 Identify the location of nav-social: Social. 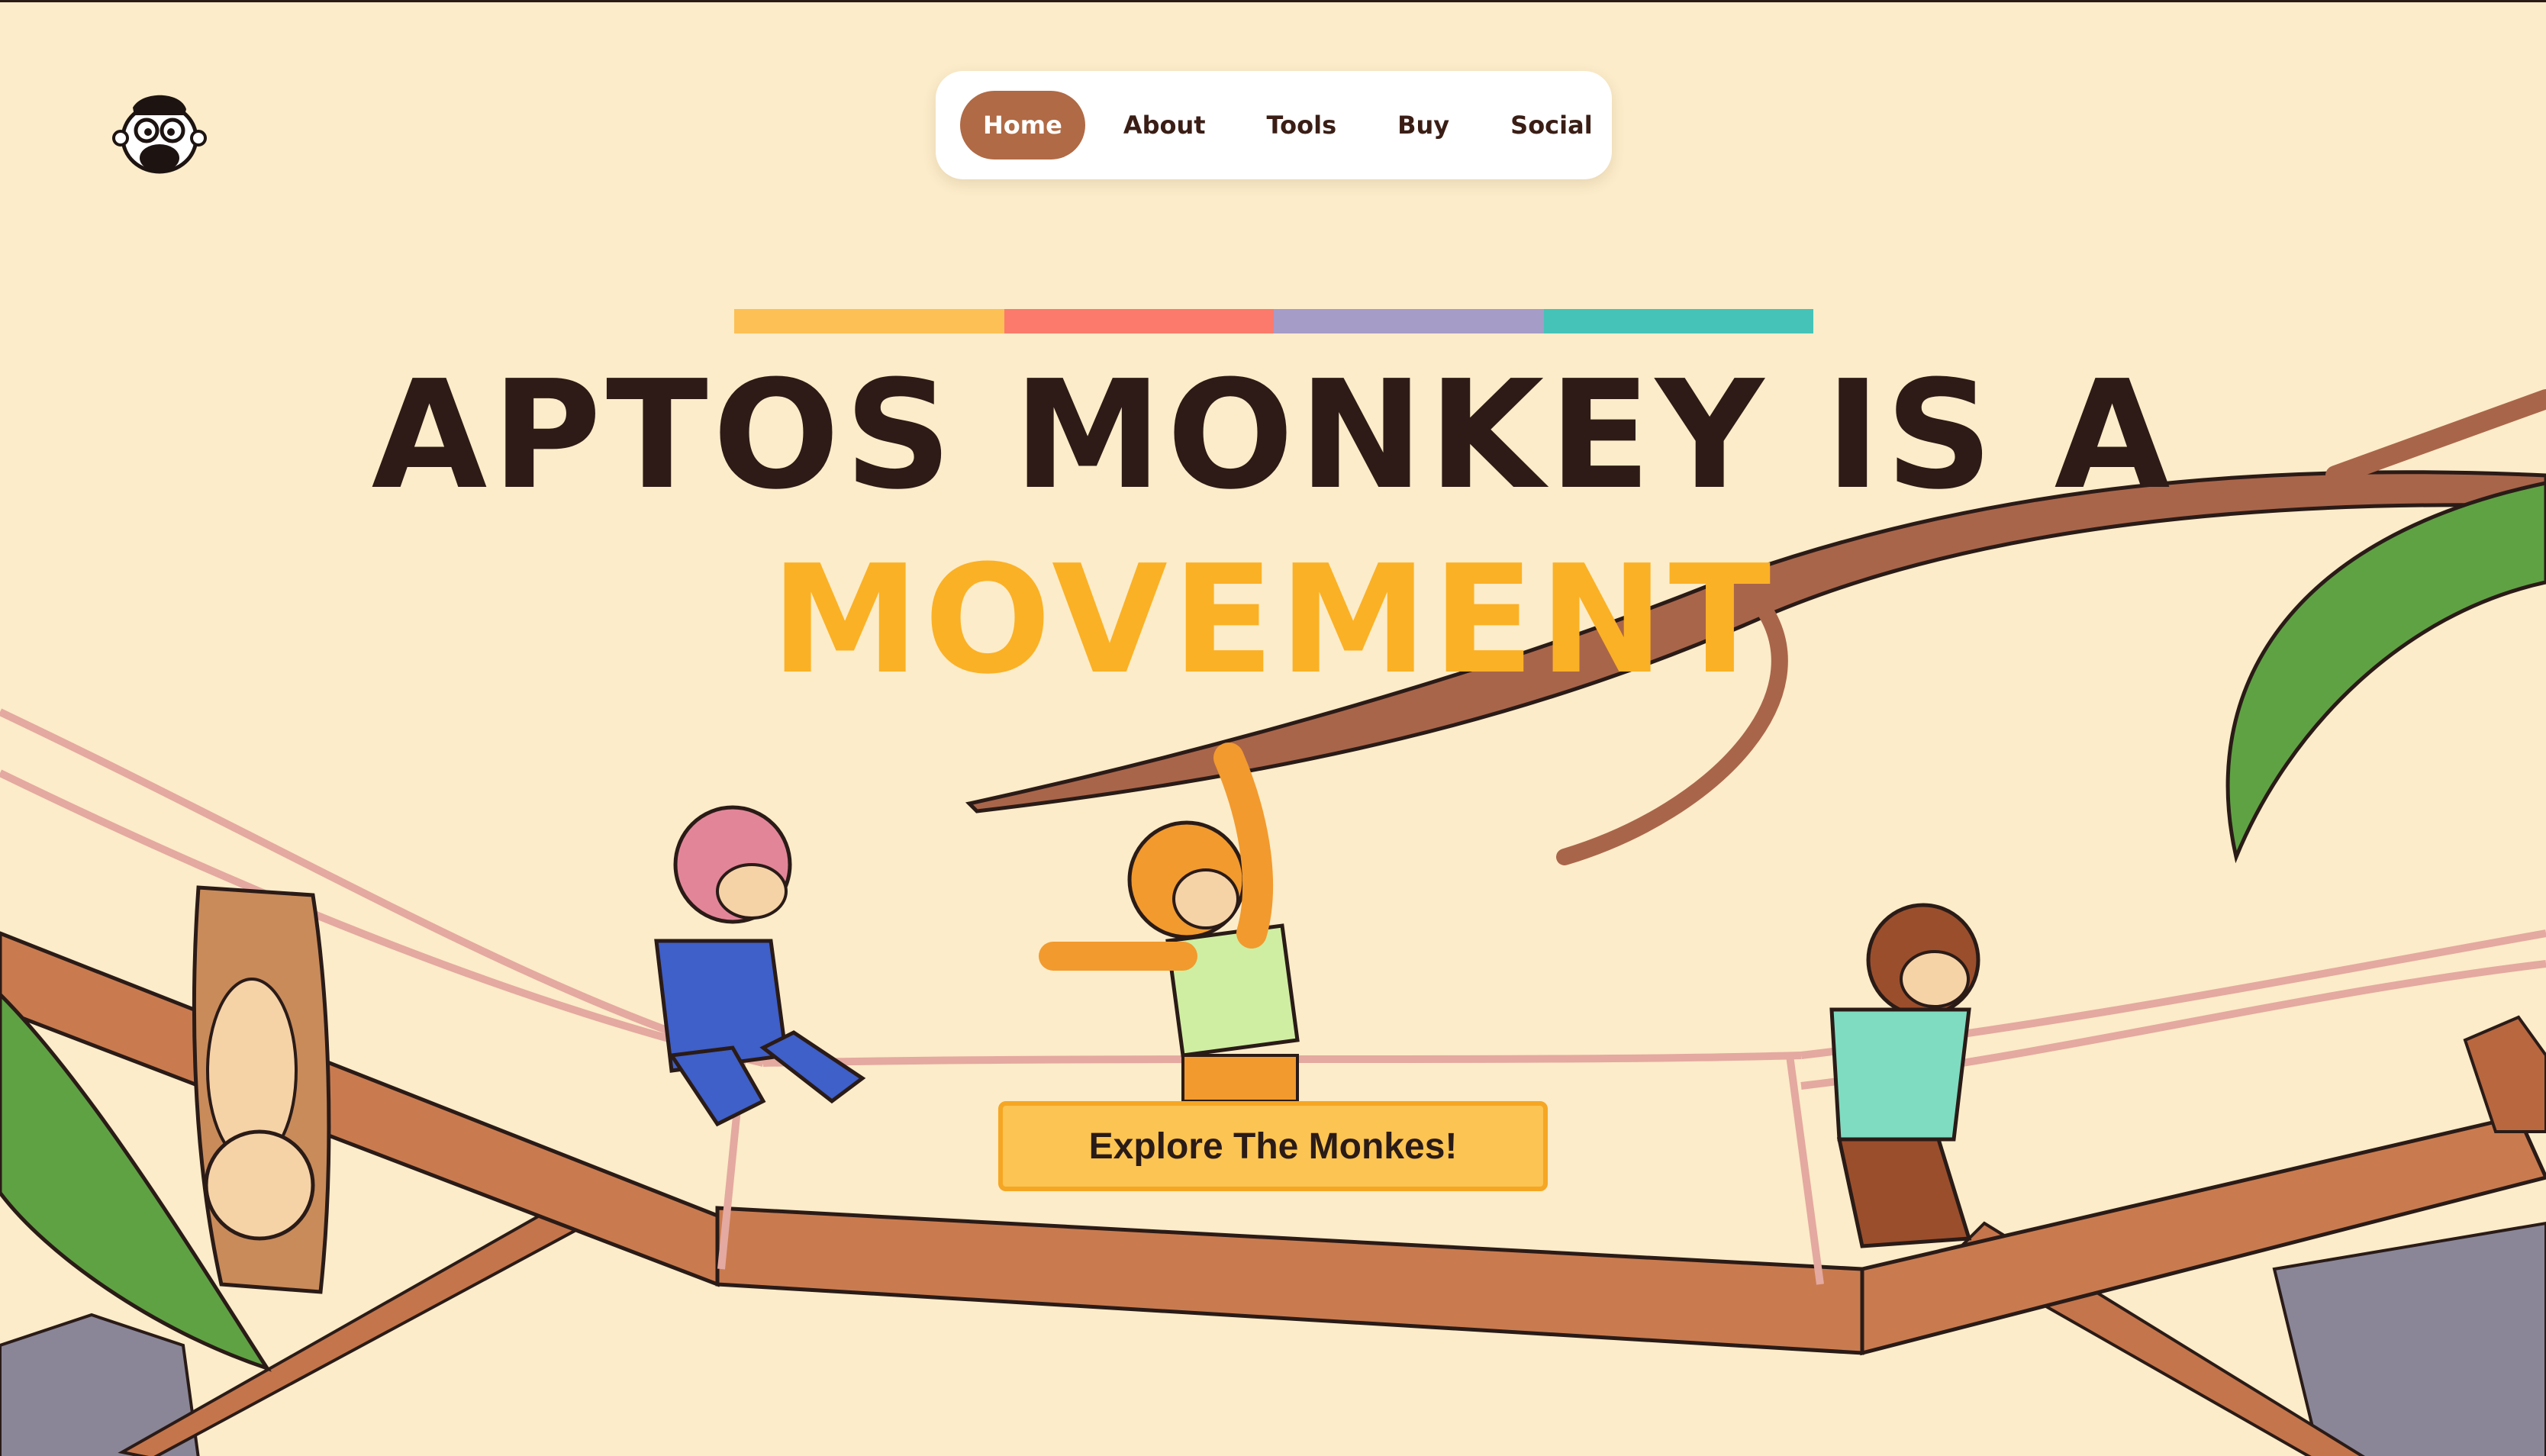
(1551, 125).